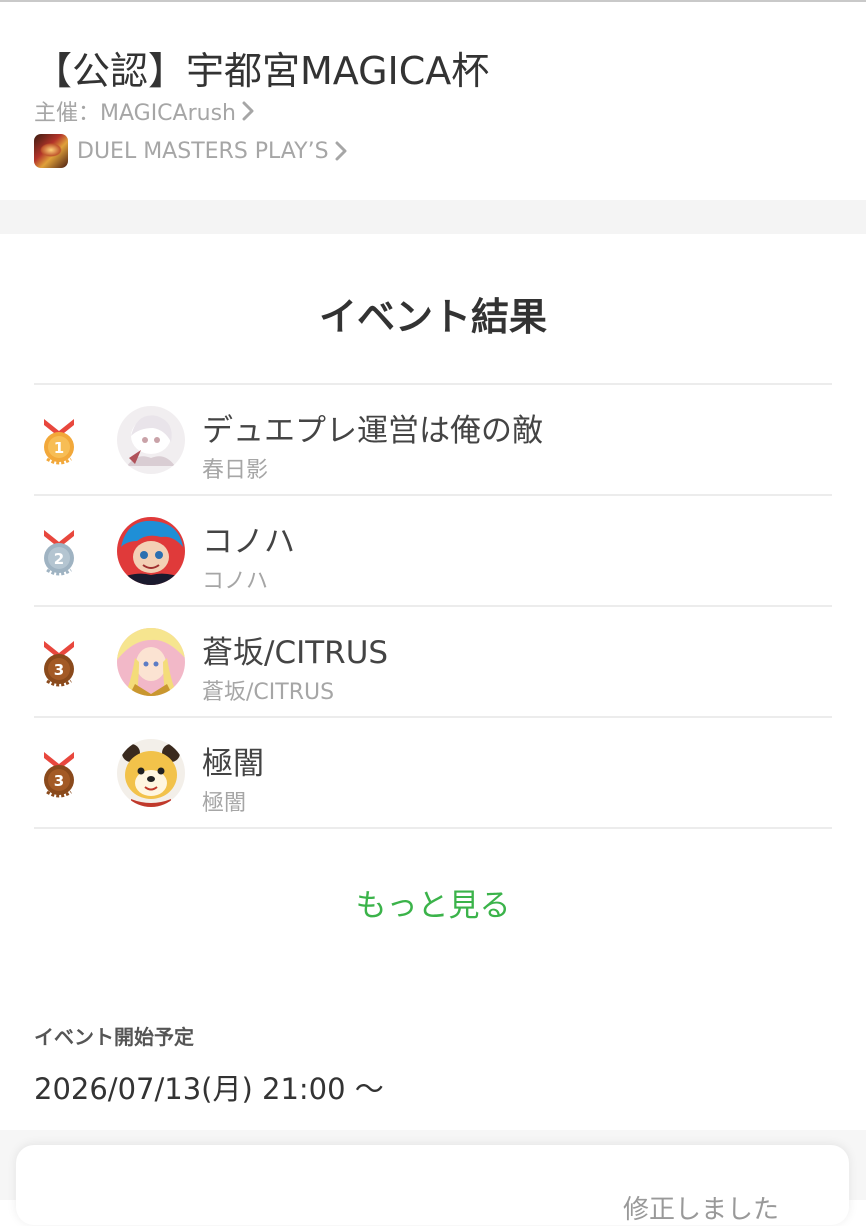 This screenshot has width=866, height=1226. What do you see at coordinates (135, 113) in the screenshot?
I see `organizer-label: 主催：MAGICArush` at bounding box center [135, 113].